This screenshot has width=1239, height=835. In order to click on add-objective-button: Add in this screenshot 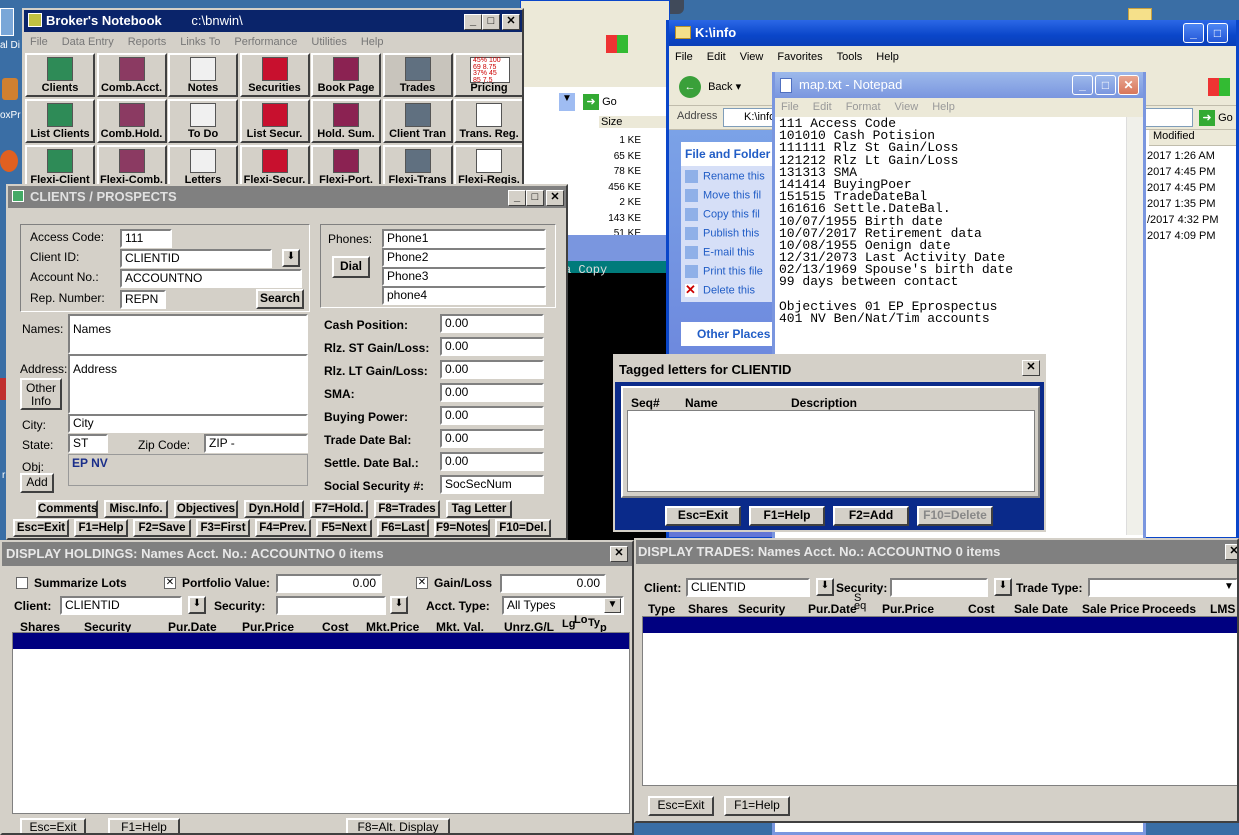, I will do `click(37, 483)`.